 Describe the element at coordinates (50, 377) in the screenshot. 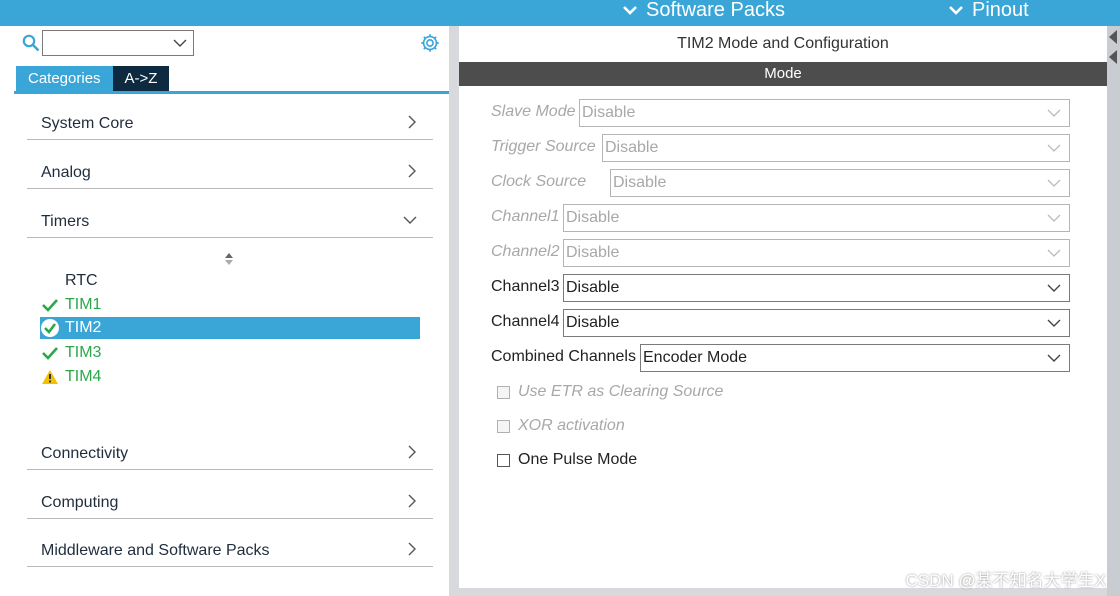

I see `warning-icon` at that location.